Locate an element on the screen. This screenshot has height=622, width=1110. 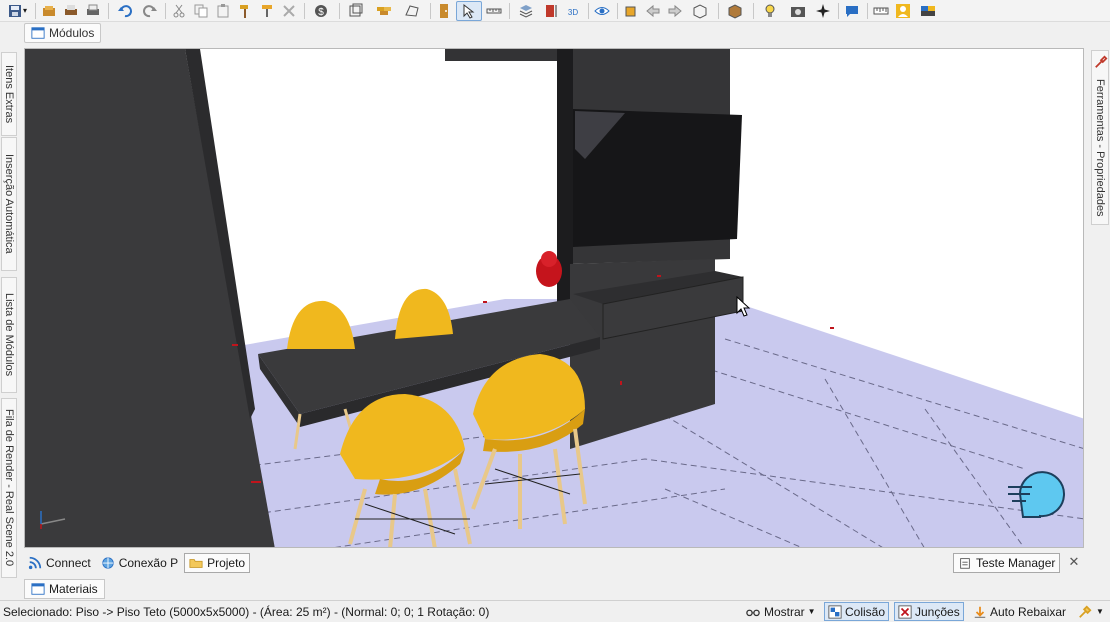
side-tab-label: Itens Extras is located at coordinates (9, 94).